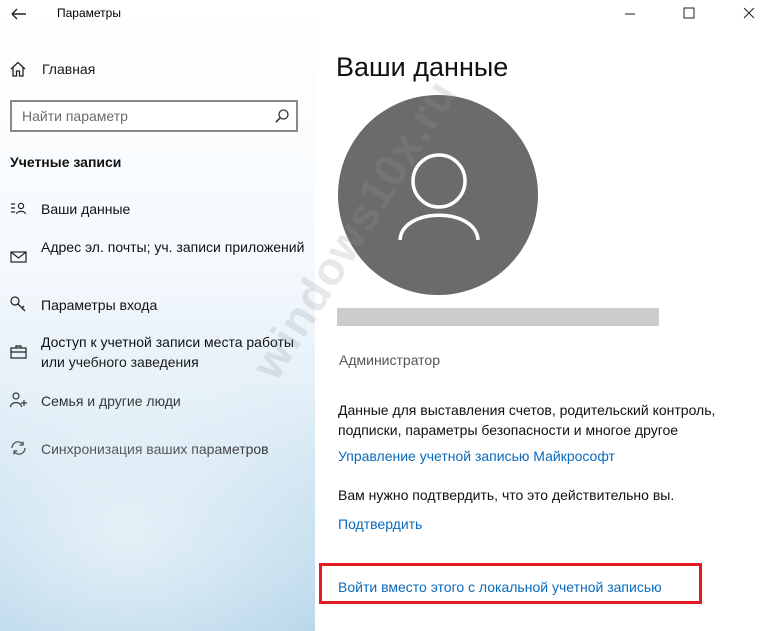  I want to click on mail-icon, so click(19, 257).